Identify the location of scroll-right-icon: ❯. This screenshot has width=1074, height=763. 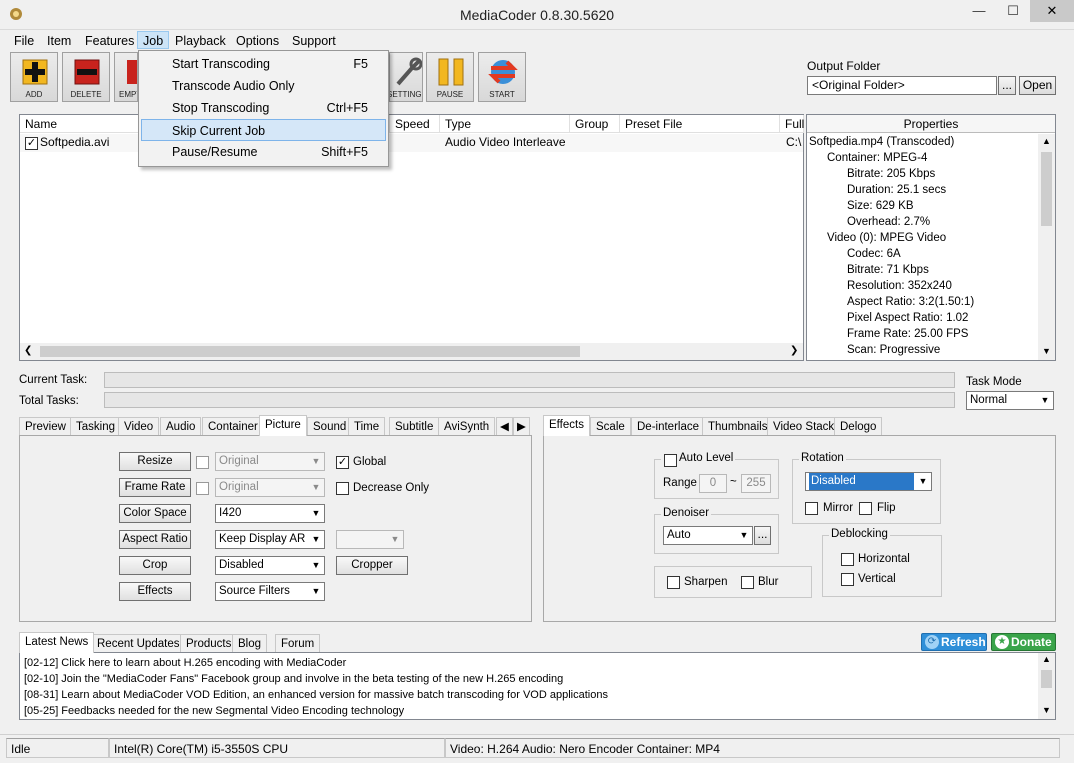
(794, 350).